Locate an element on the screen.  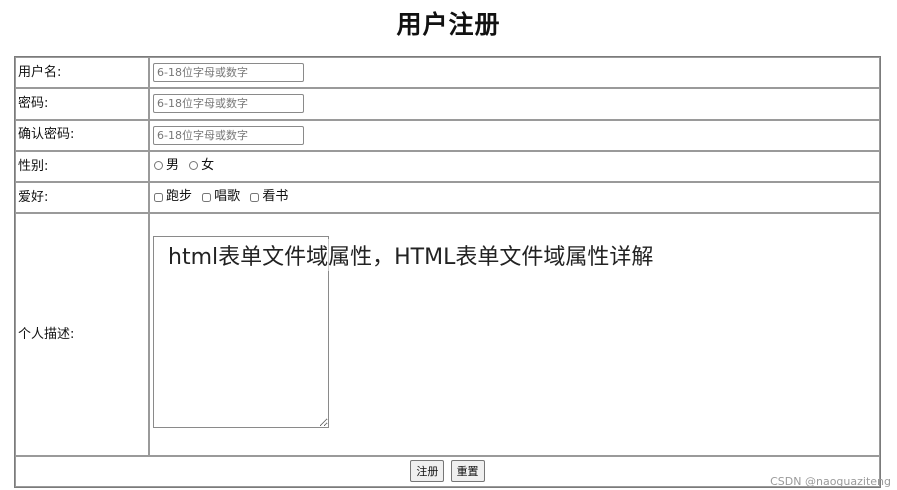
hobby-singing-checkbox is located at coordinates (207, 197).